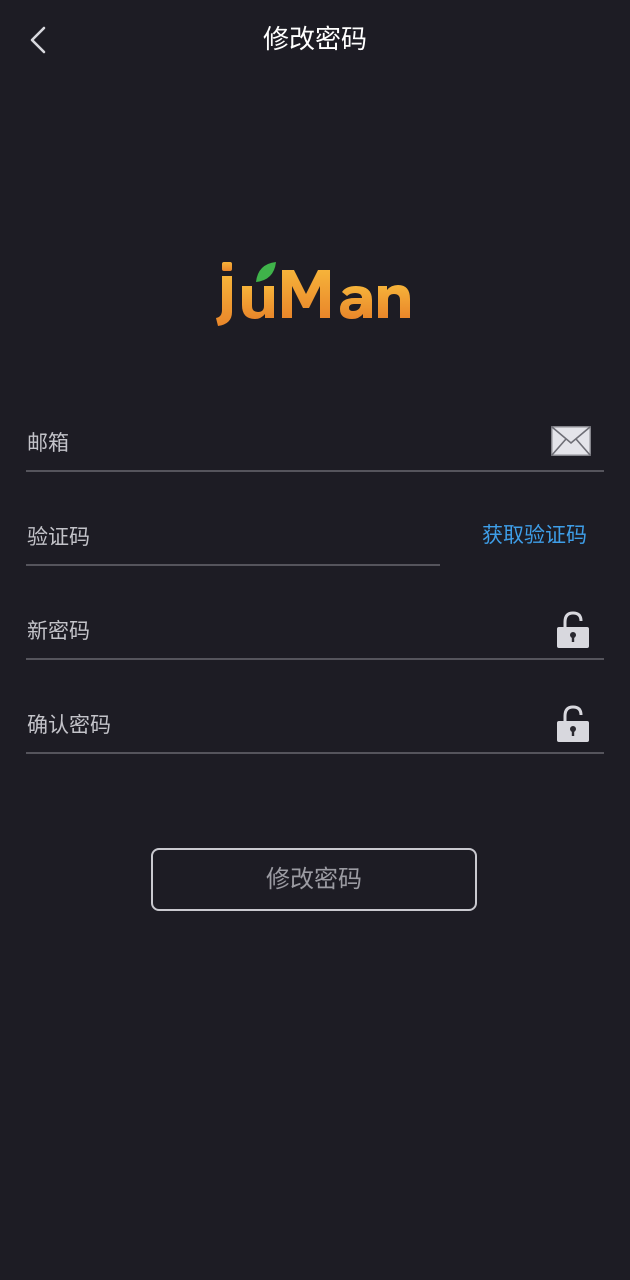 The width and height of the screenshot is (630, 1280). Describe the element at coordinates (571, 441) in the screenshot. I see `mail-icon` at that location.